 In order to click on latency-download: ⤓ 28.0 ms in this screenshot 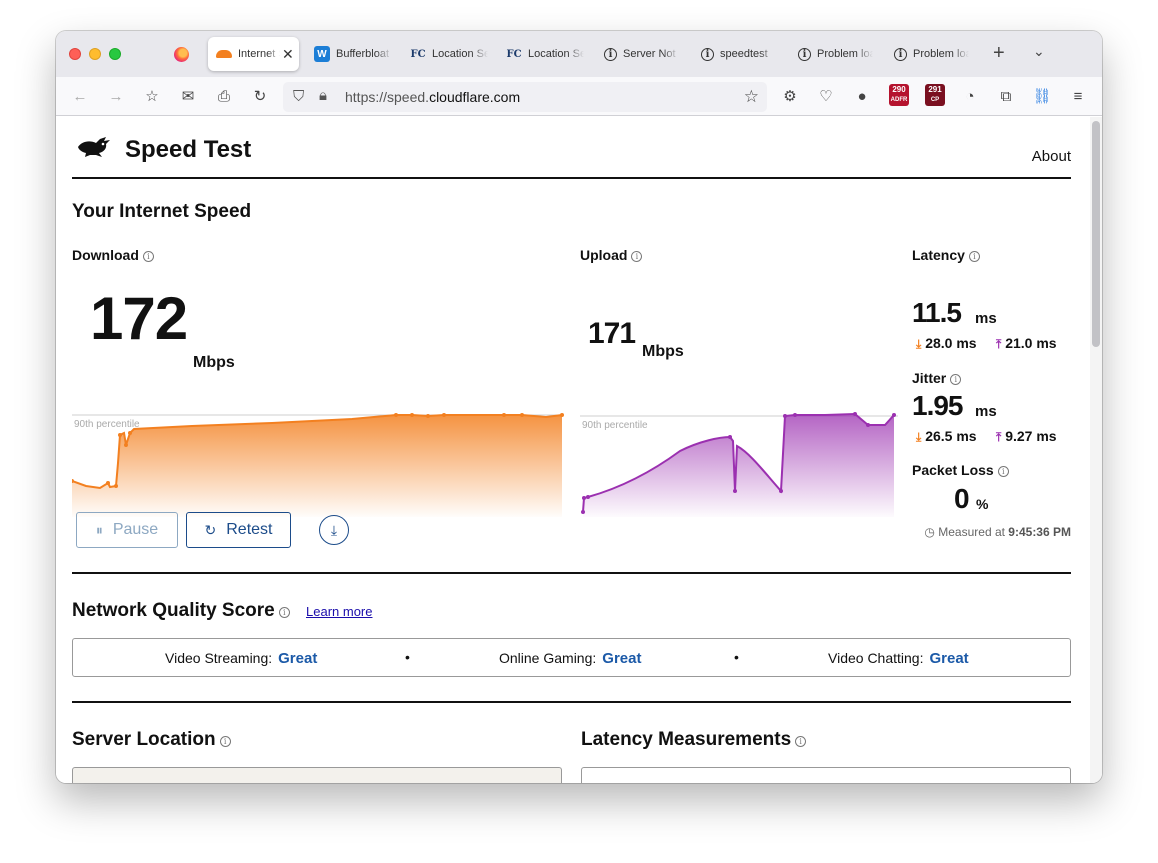, I will do `click(946, 343)`.